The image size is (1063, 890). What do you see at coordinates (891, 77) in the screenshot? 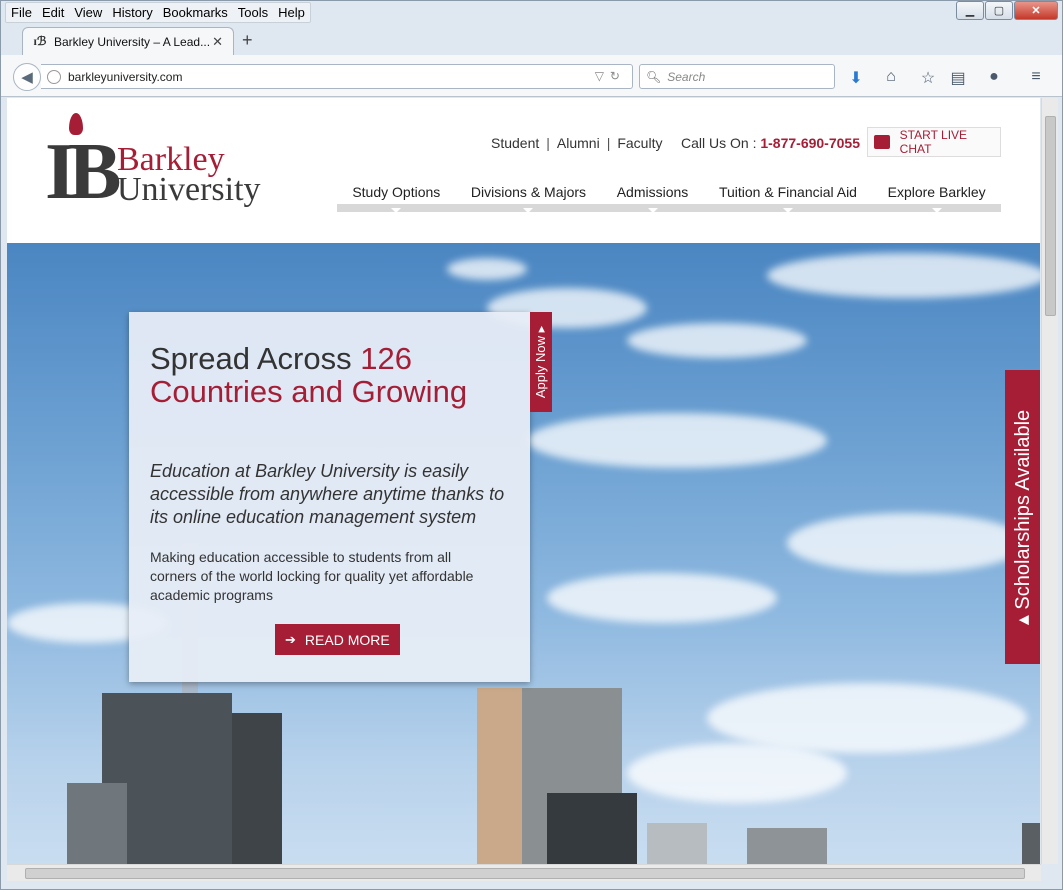
I see `home-icon: ⌂` at bounding box center [891, 77].